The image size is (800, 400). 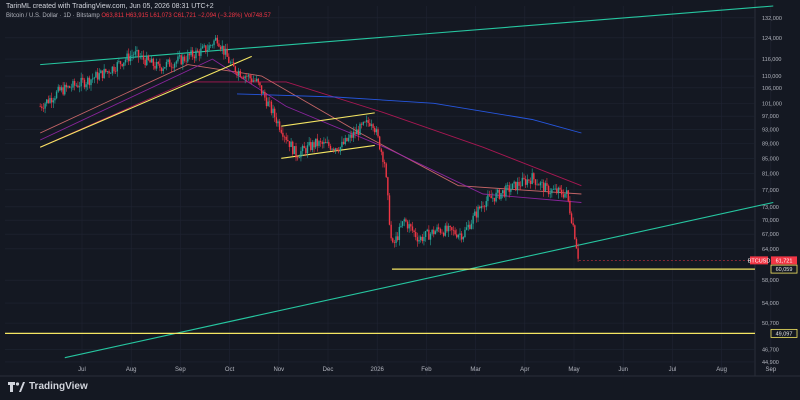 I want to click on tradingview-brand: TradingView, so click(x=48, y=386).